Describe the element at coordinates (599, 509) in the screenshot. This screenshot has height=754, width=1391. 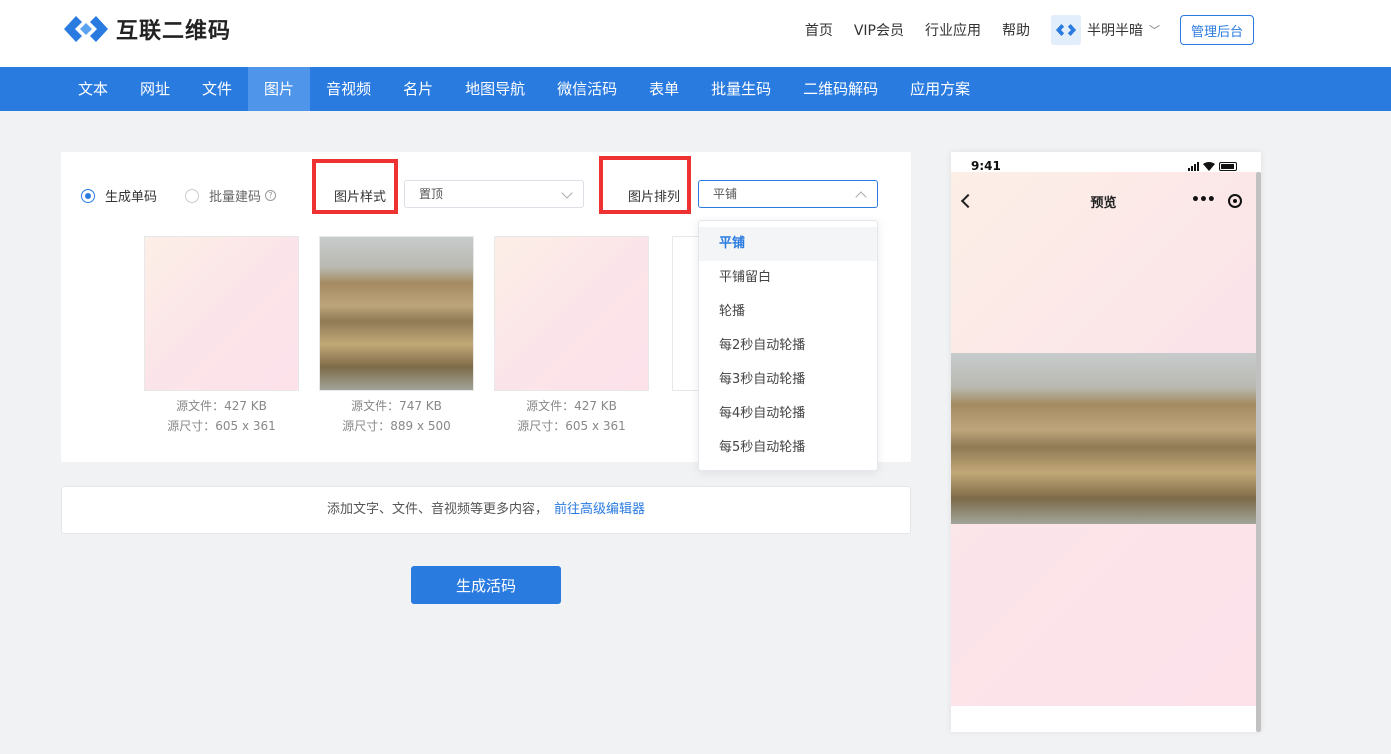
I see `advanced-editor-link: 前往高级编辑器` at that location.